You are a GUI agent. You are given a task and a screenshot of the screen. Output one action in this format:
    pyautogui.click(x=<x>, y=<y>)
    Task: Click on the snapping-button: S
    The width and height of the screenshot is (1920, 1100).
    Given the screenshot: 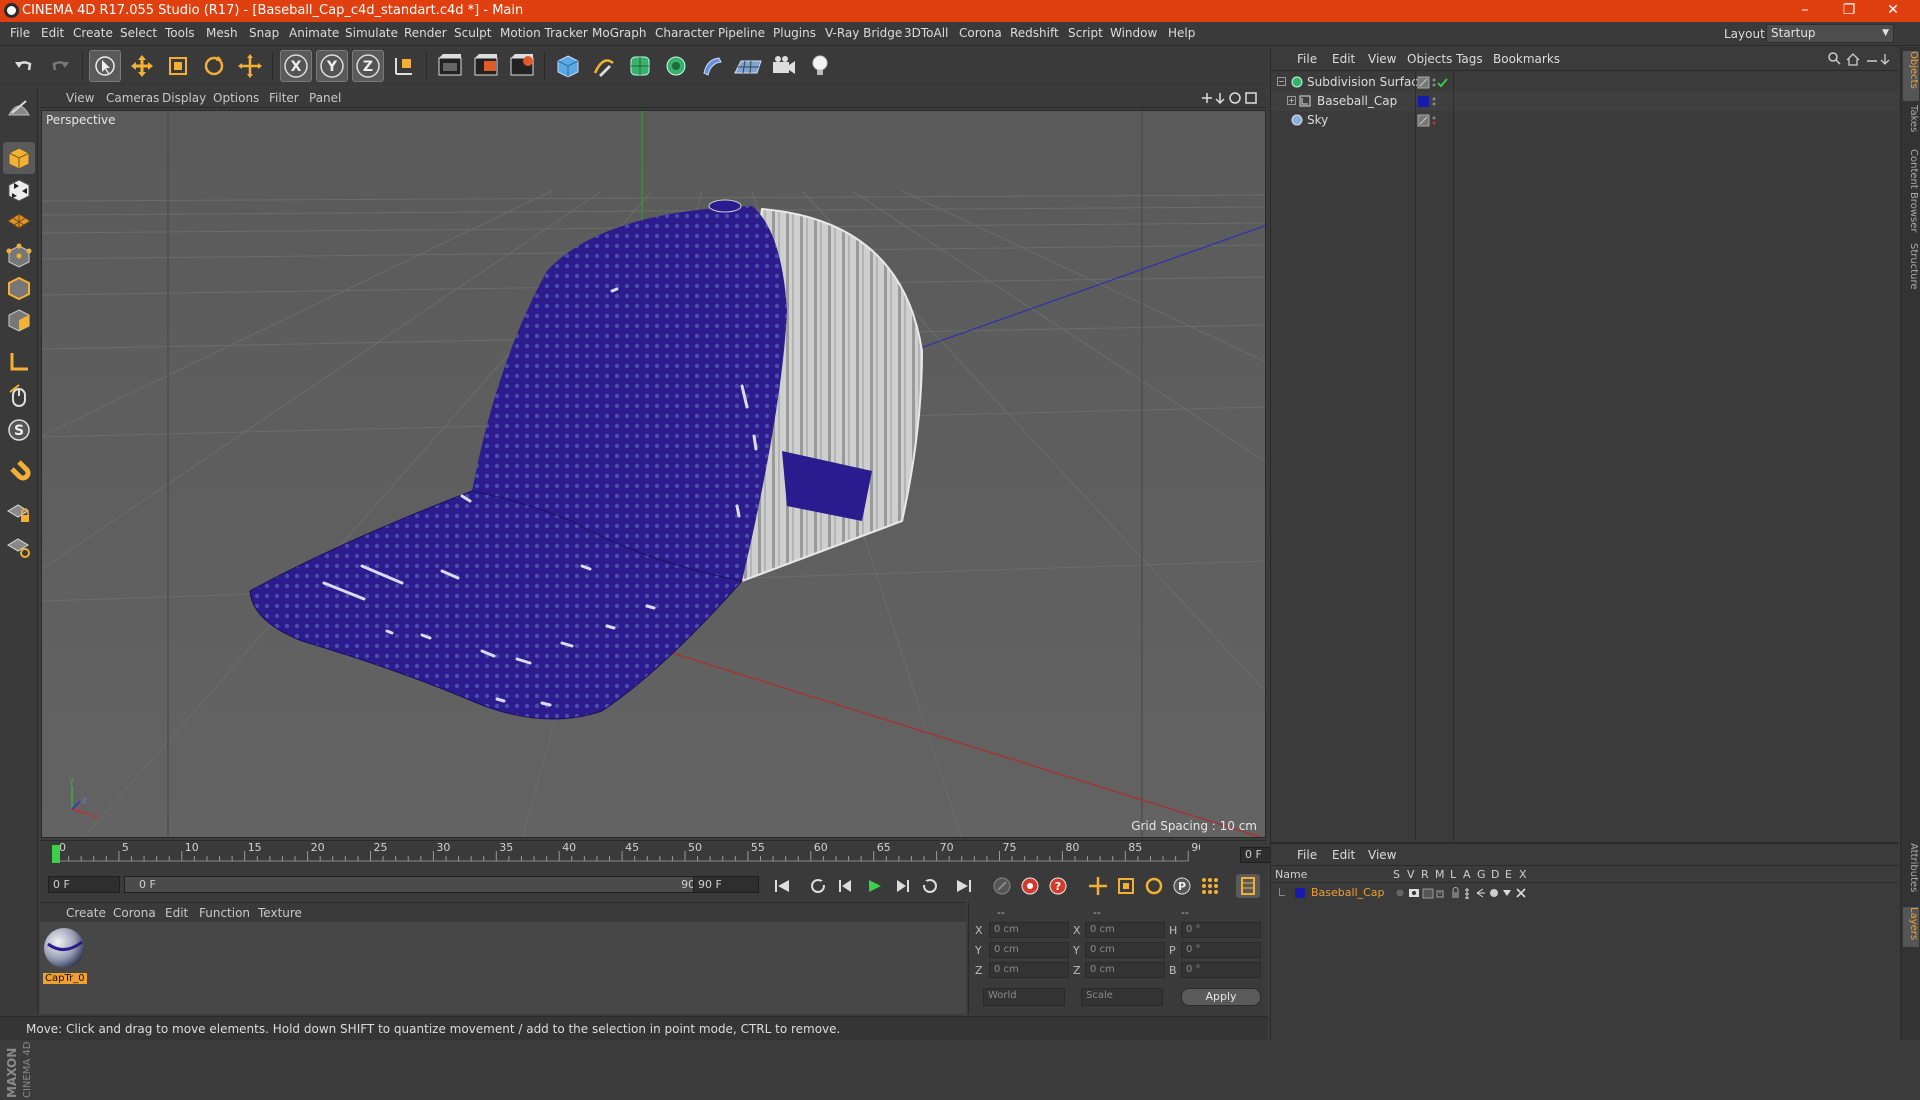 What is the action you would take?
    pyautogui.click(x=19, y=430)
    